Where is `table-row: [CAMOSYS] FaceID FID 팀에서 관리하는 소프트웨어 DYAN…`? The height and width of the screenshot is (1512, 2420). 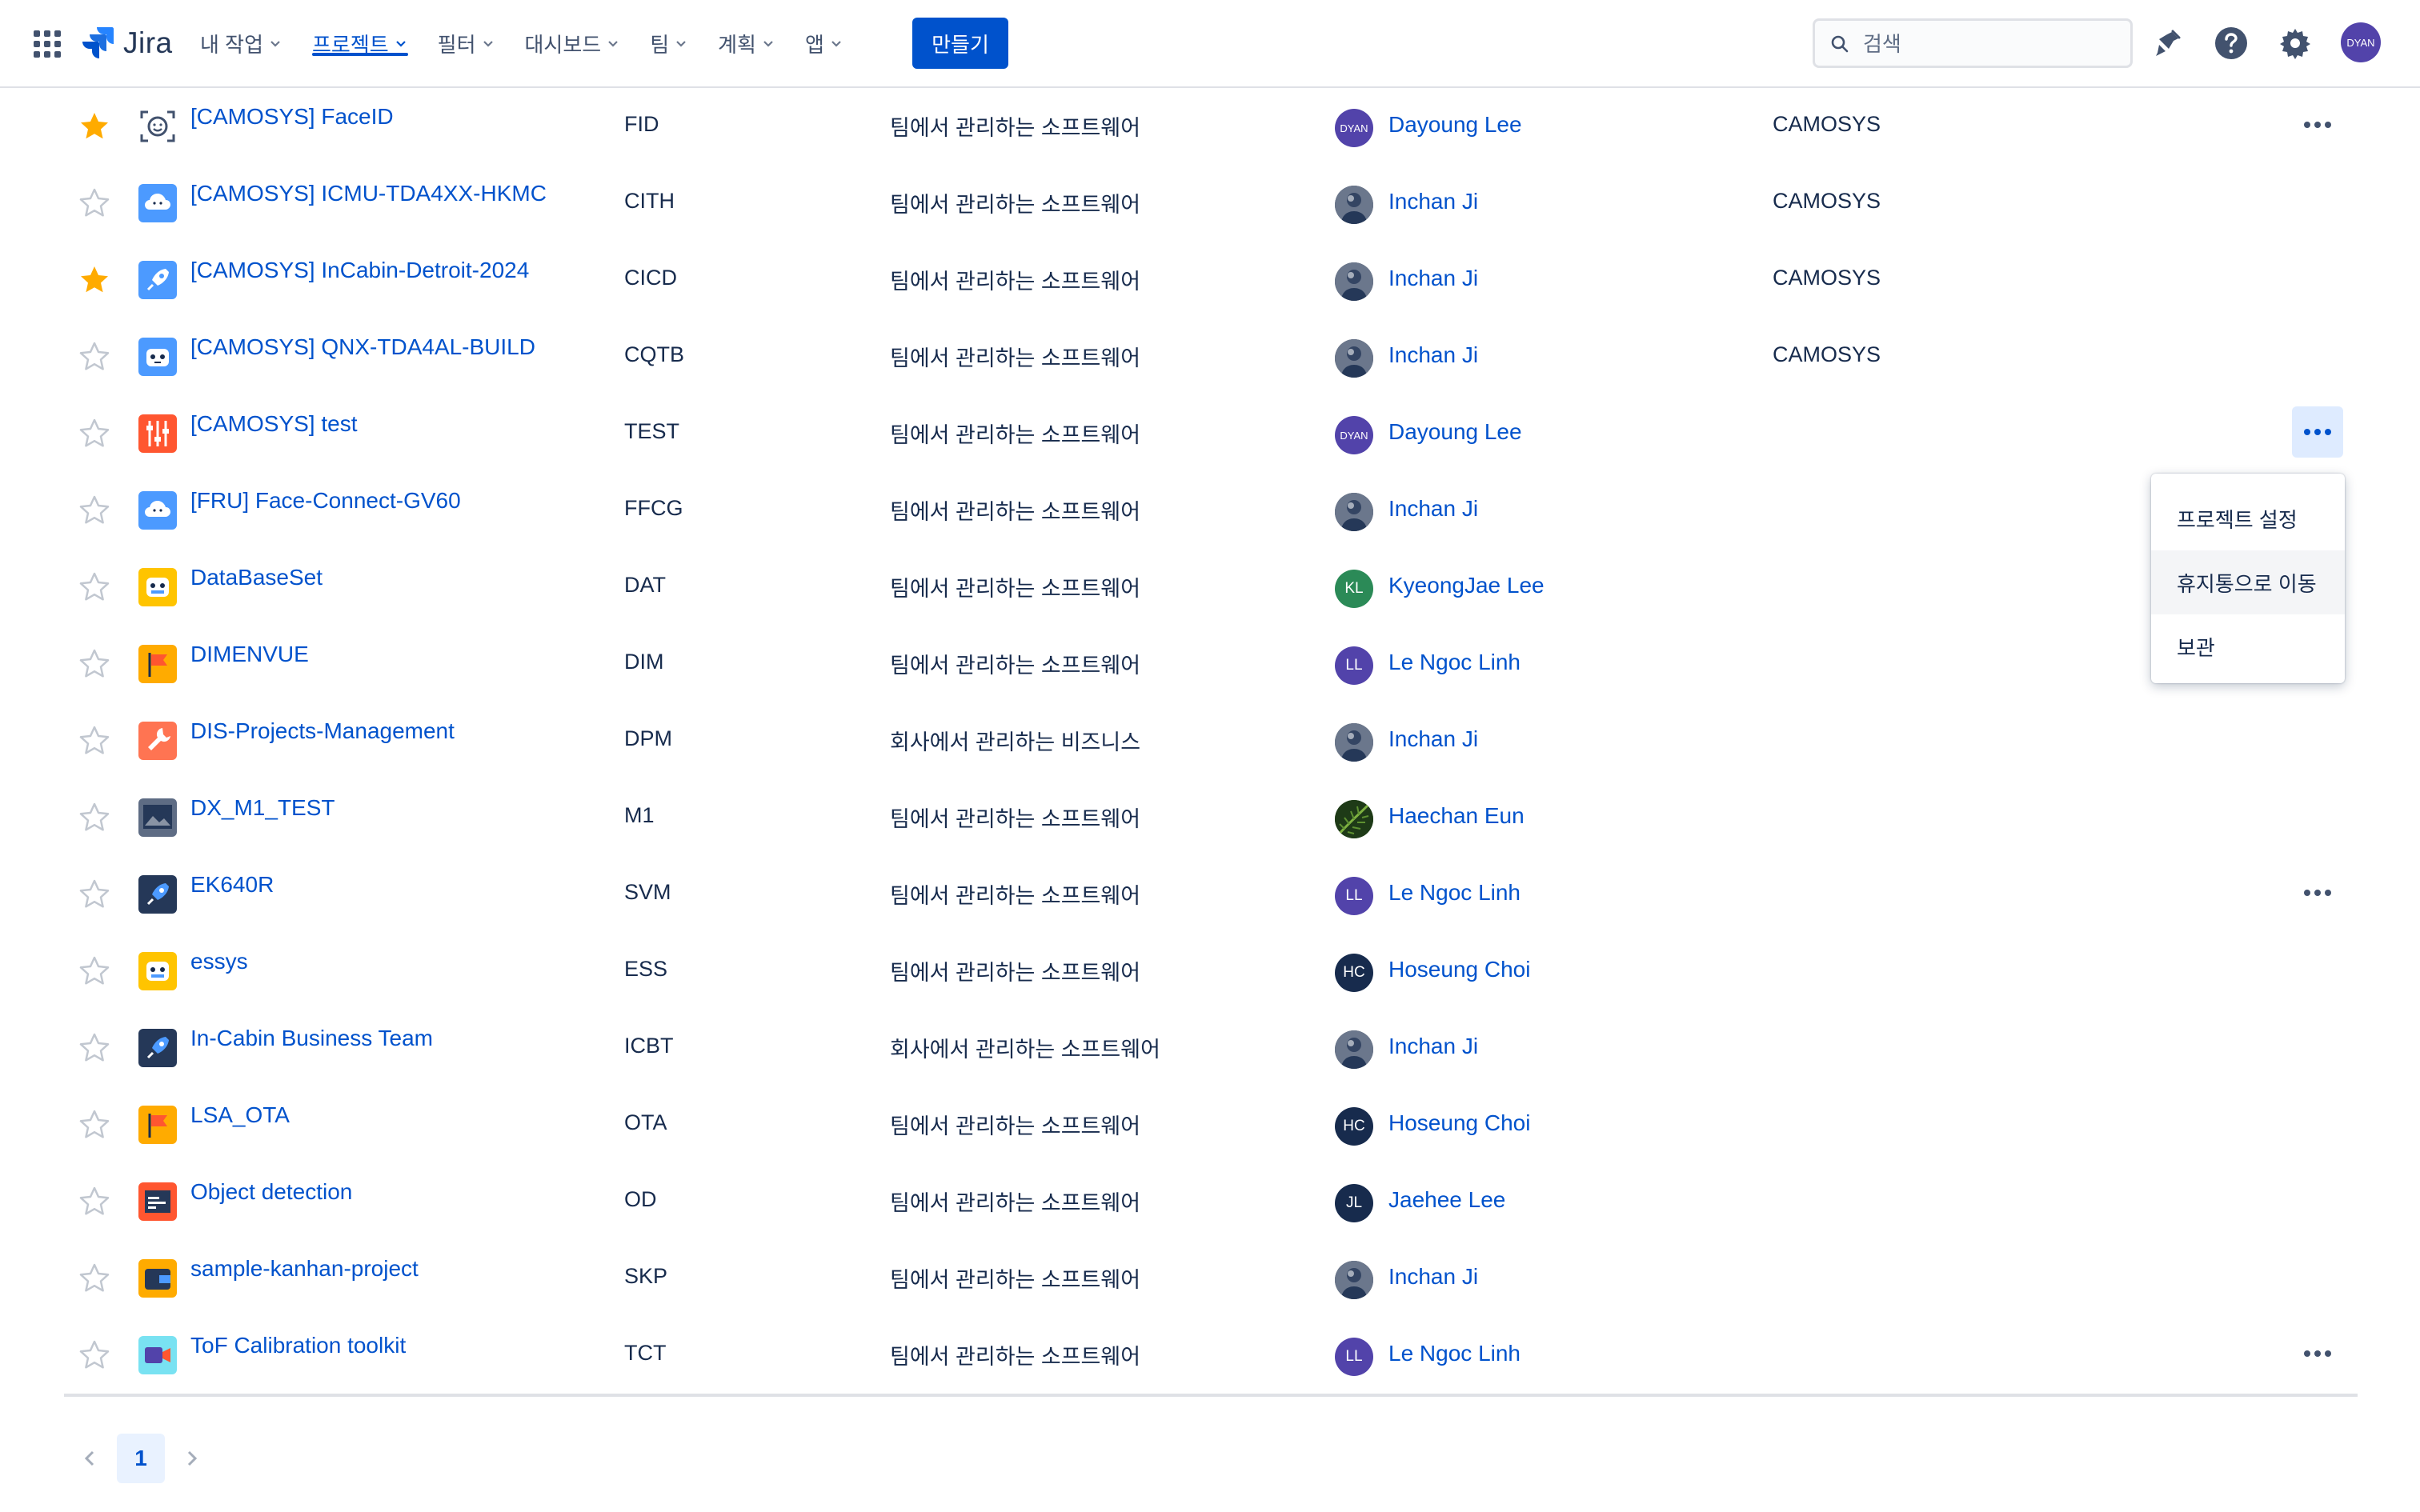 table-row: [CAMOSYS] FaceID FID 팀에서 관리하는 소프트웨어 DYAN… is located at coordinates (1210, 126).